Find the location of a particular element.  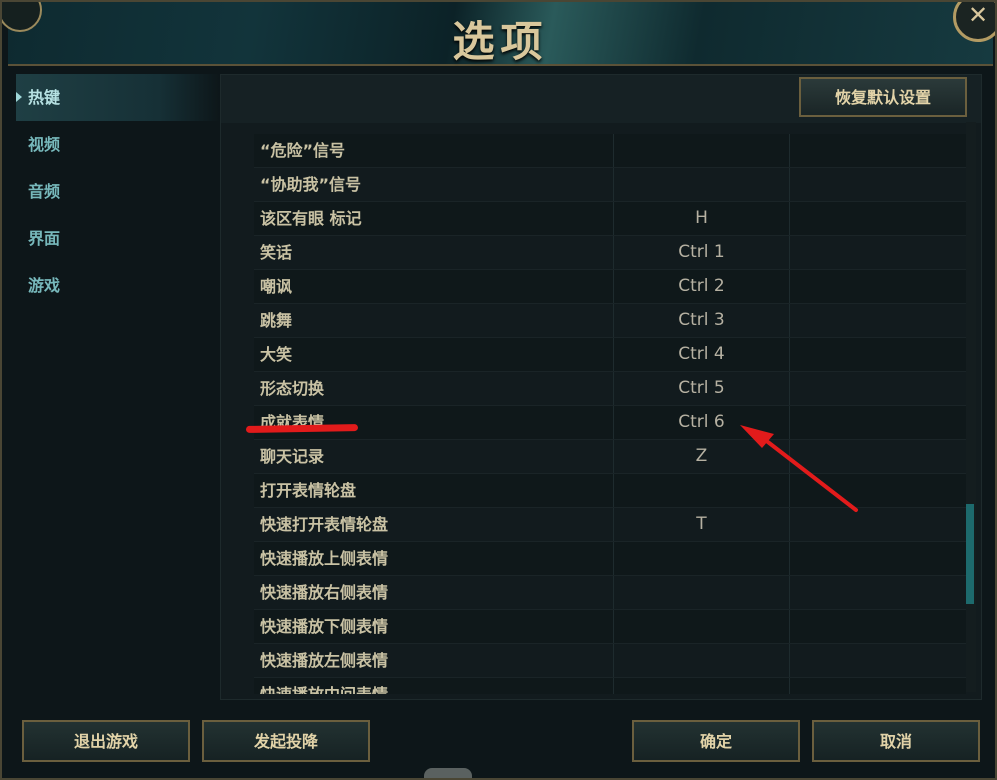

red-arrow-annotation is located at coordinates (799, 468).